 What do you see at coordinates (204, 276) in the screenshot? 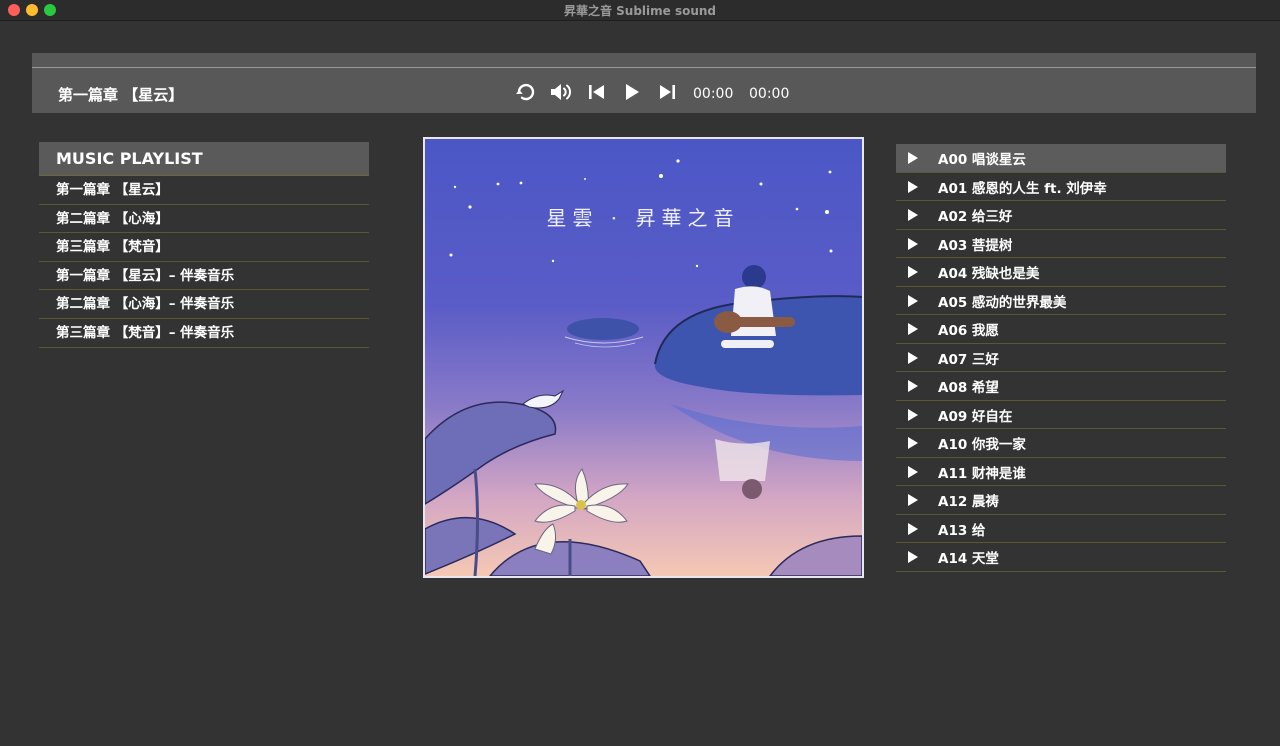
I see `playlist-item: 第一篇章 【星云】– 伴奏音乐` at bounding box center [204, 276].